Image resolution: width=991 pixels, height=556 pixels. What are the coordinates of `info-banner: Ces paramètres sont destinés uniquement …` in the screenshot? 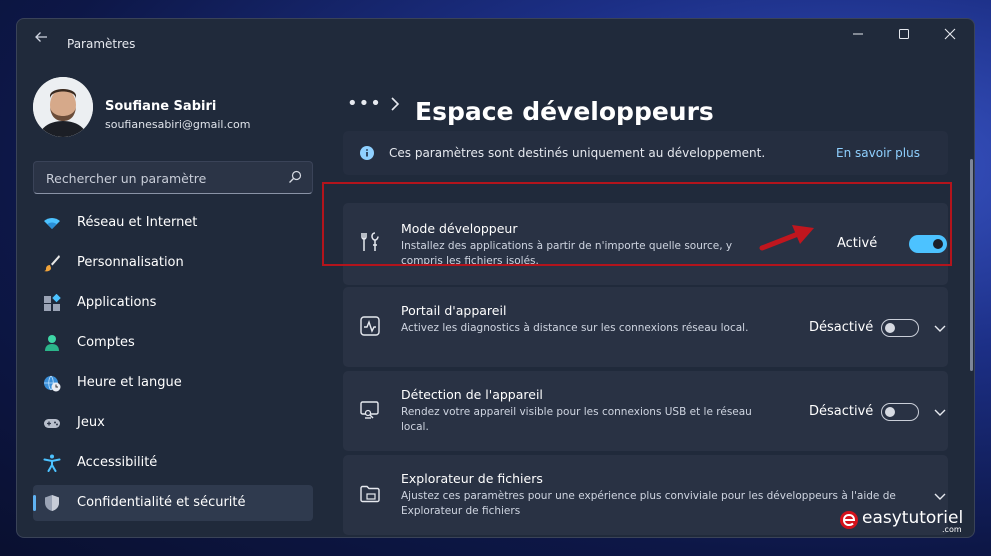 It's located at (645, 153).